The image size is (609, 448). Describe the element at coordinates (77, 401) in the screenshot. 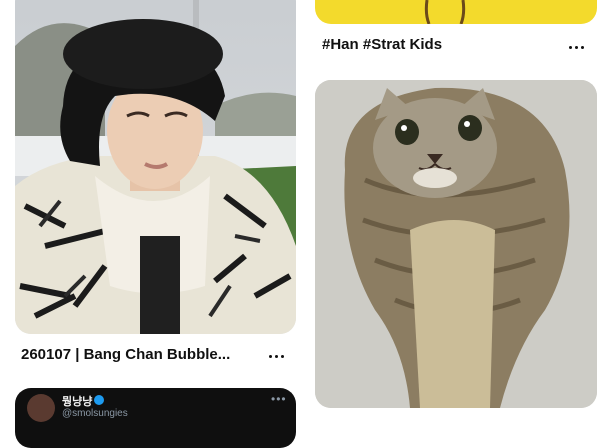

I see `tweet-display-name: 뭥냥냥` at that location.